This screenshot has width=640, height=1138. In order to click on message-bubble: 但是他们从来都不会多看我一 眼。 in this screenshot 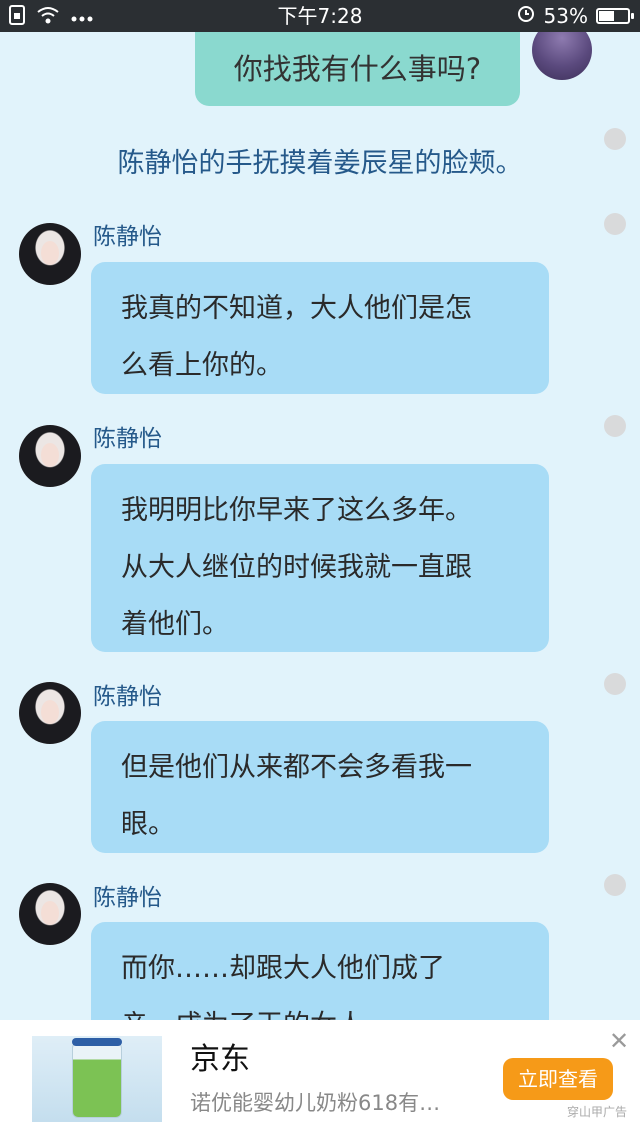, I will do `click(320, 787)`.